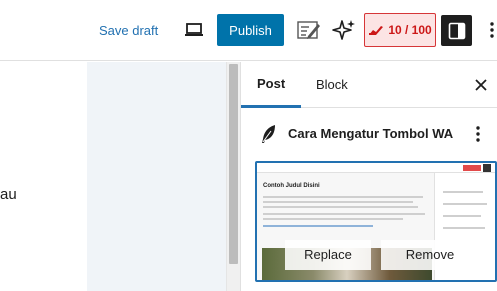 Image resolution: width=497 pixels, height=291 pixels. What do you see at coordinates (128, 31) in the screenshot?
I see `save-draft-button: Save draft` at bounding box center [128, 31].